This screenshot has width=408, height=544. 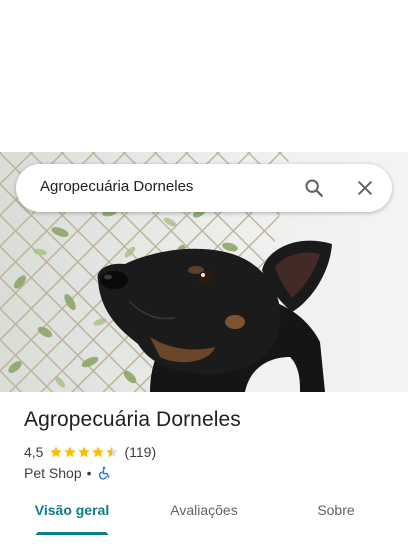 What do you see at coordinates (72, 533) in the screenshot?
I see `active-tab-indicator` at bounding box center [72, 533].